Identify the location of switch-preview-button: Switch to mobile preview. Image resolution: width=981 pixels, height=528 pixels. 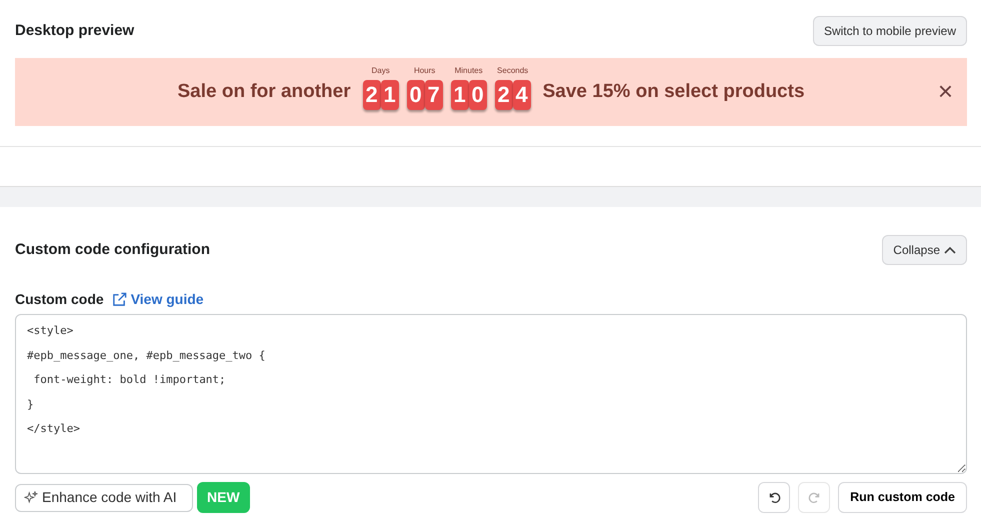
(889, 31).